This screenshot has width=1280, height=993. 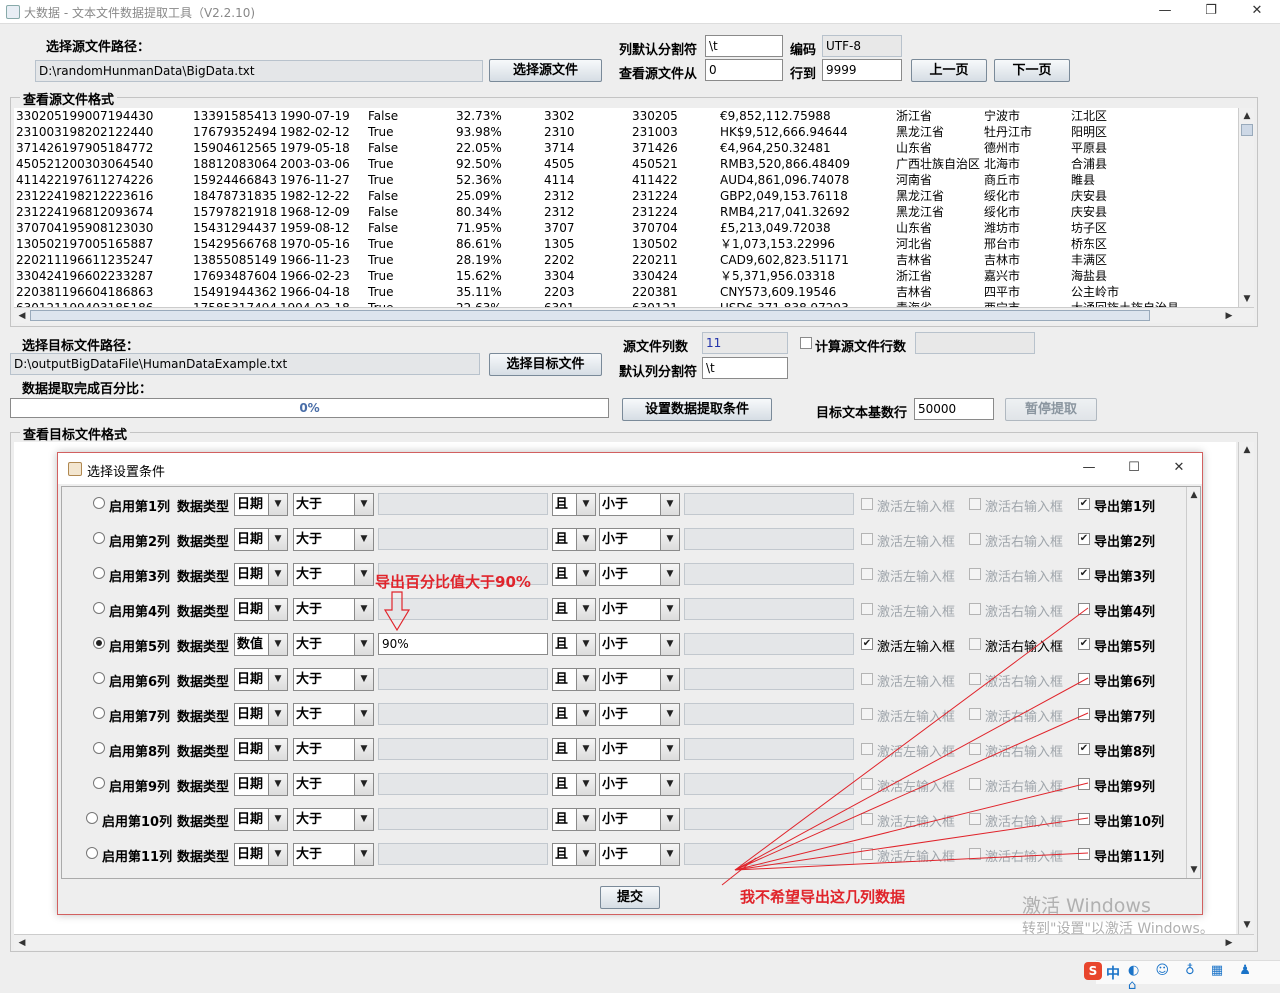 I want to click on view-to-input: 9999, so click(x=862, y=70).